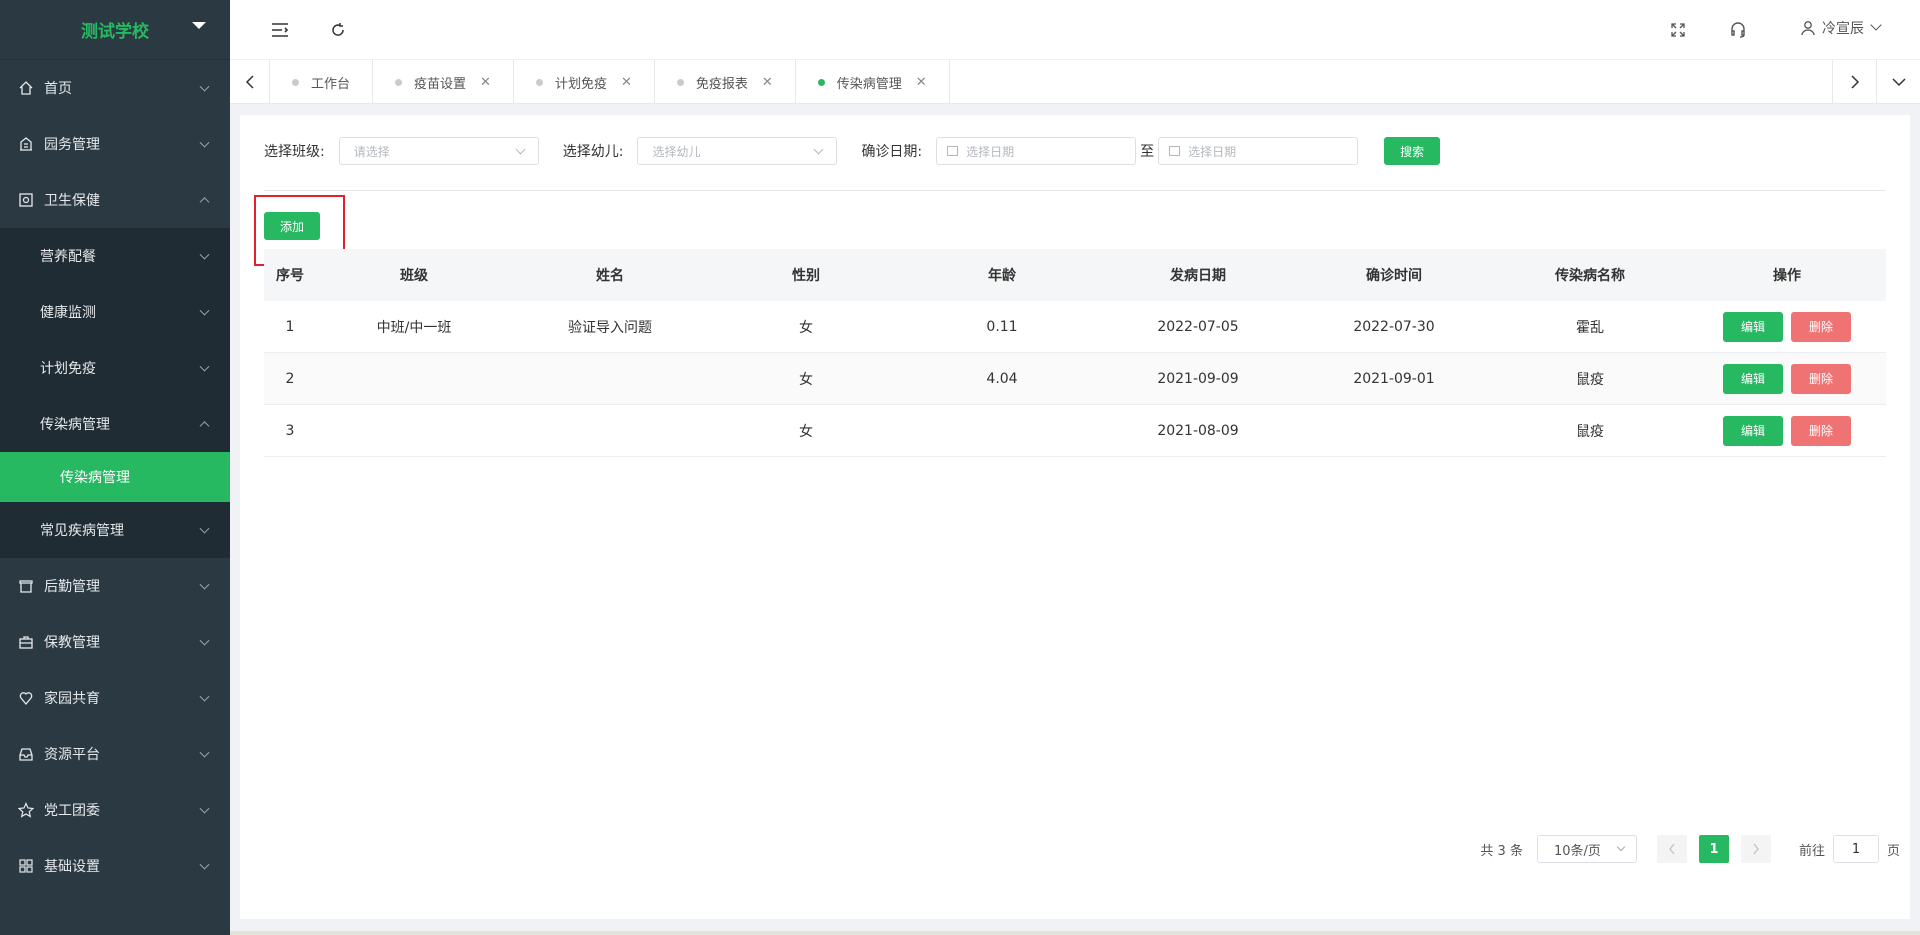 This screenshot has height=935, width=1920. Describe the element at coordinates (737, 151) in the screenshot. I see `child-select: 选择幼儿` at that location.